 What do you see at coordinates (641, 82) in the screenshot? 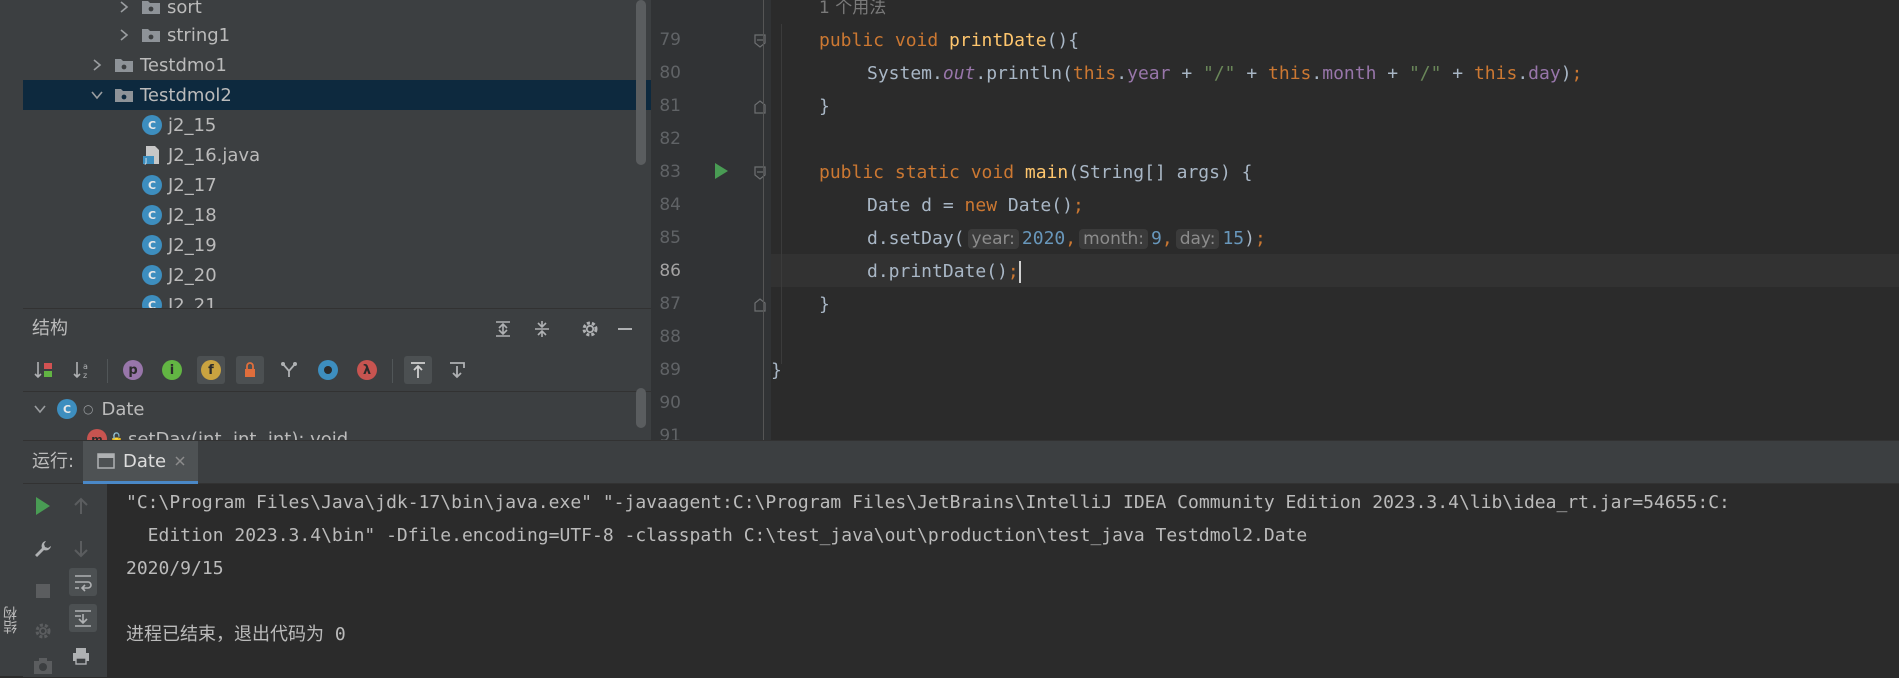
I see `project-scrollbar` at bounding box center [641, 82].